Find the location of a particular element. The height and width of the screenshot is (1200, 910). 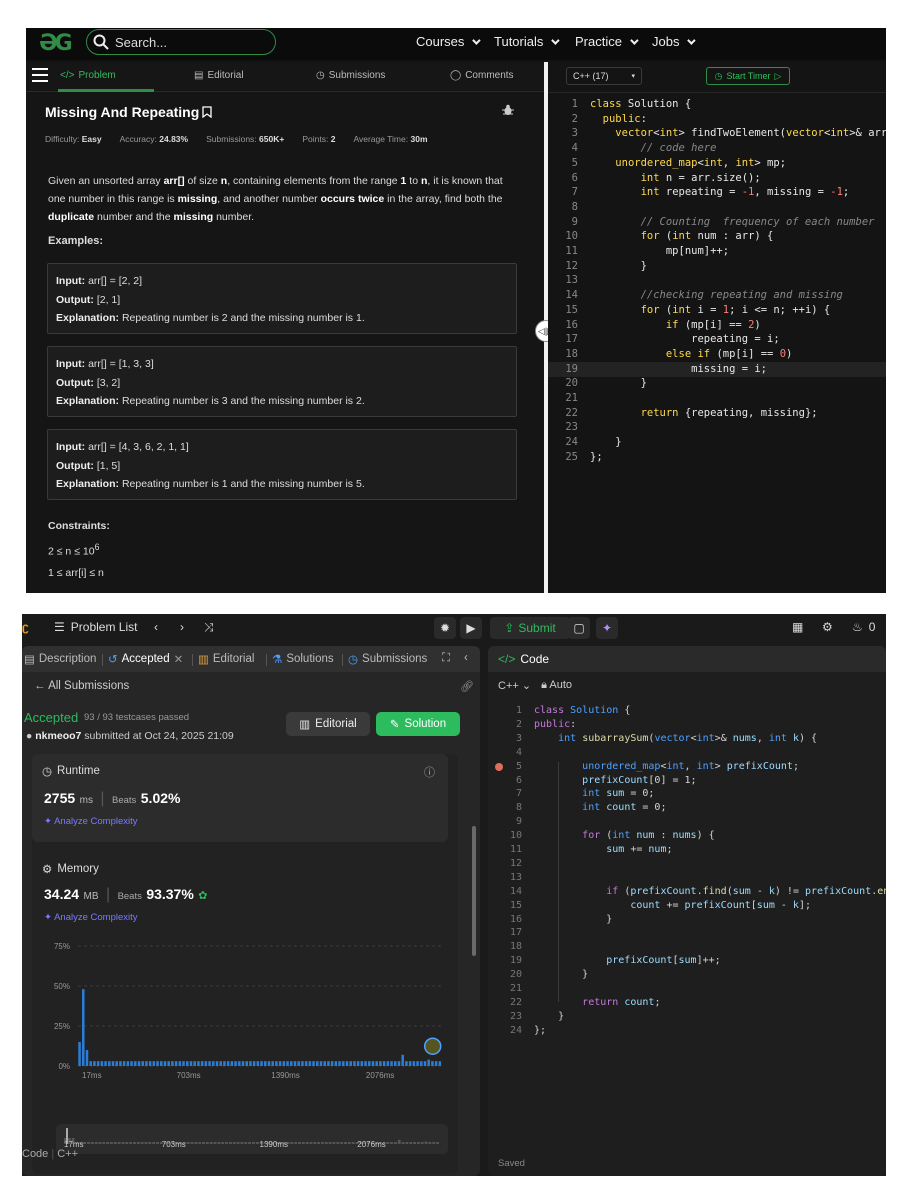

tab-description: ▤ Description is located at coordinates (60, 659).